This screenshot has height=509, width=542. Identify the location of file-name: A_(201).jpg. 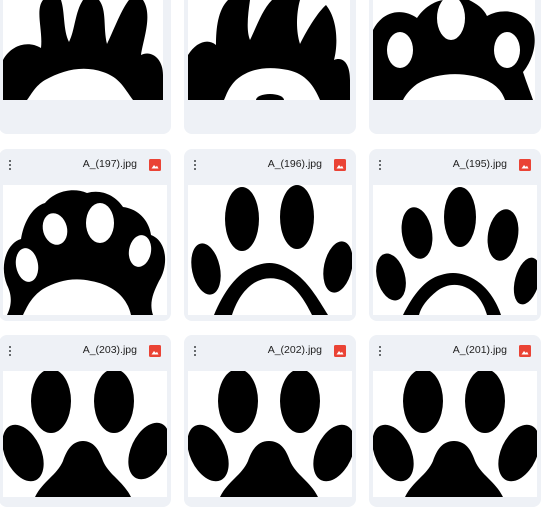
(479, 350).